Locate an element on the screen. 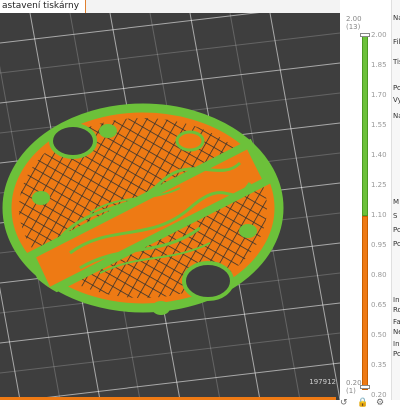 This screenshot has height=408, width=400. sidebar-label: Tisk is located at coordinates (396, 62).